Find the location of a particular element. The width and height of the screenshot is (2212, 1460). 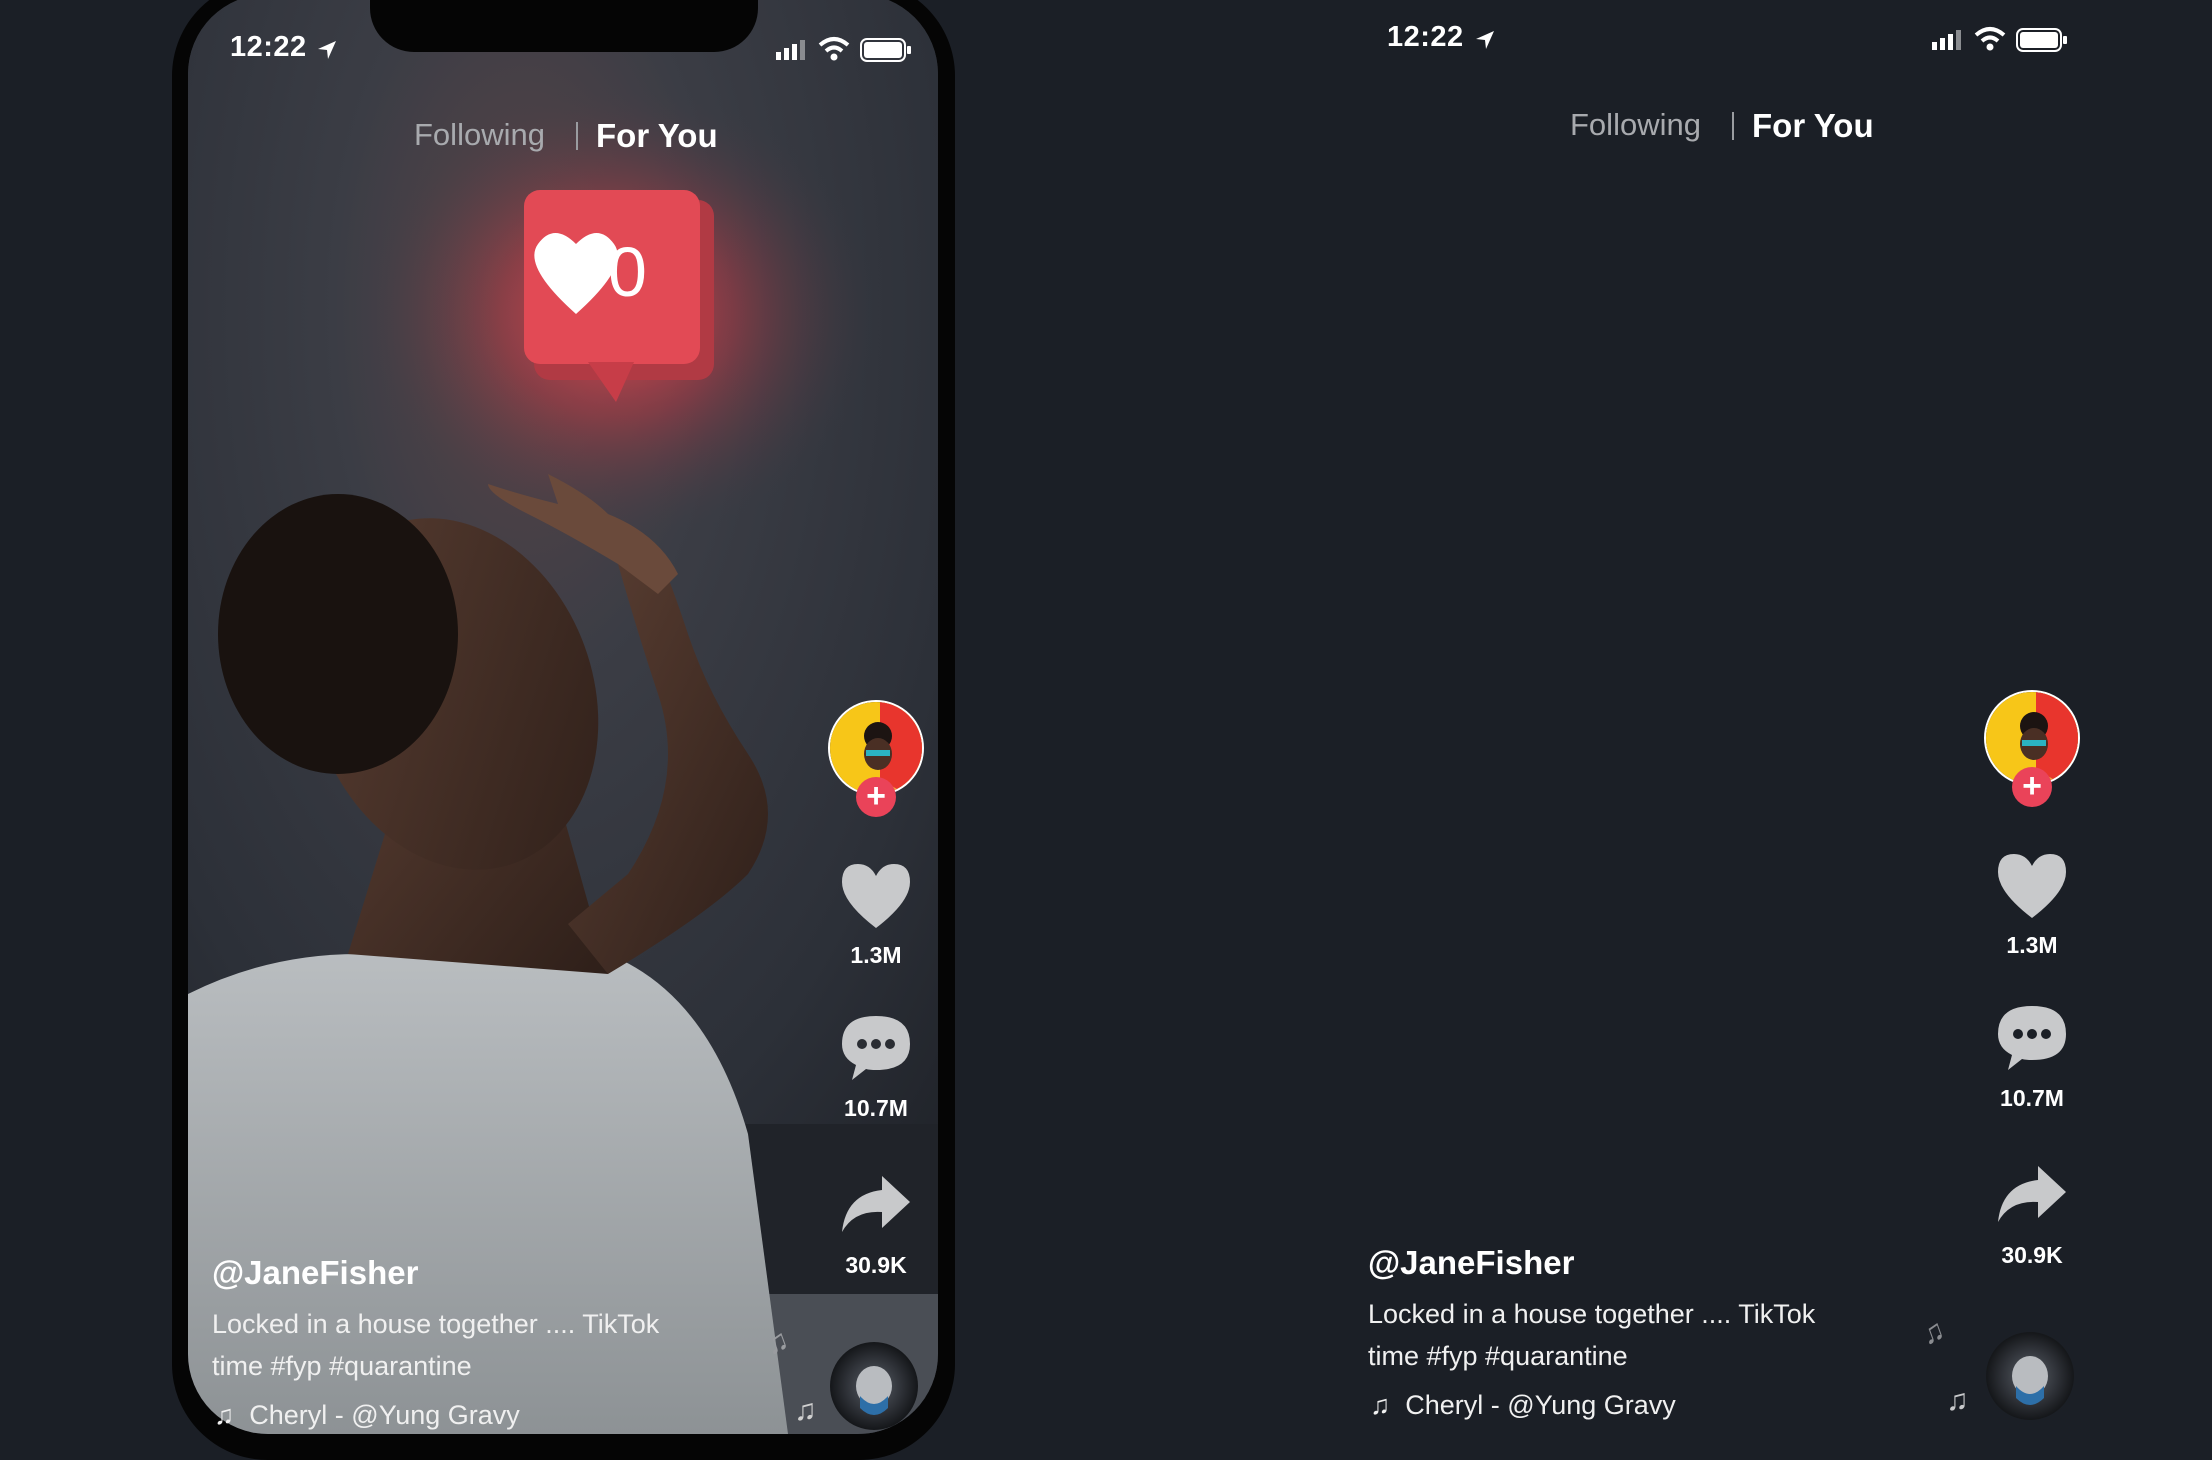

status-time-overlay: 12:22 is located at coordinates (1425, 37).